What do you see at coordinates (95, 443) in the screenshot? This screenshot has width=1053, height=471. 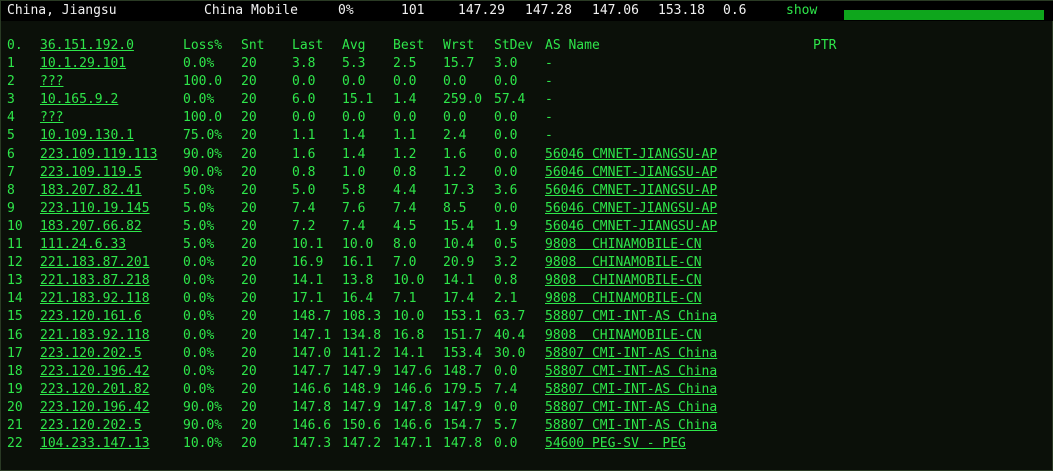 I see `cell-host: 104.233.147.13` at bounding box center [95, 443].